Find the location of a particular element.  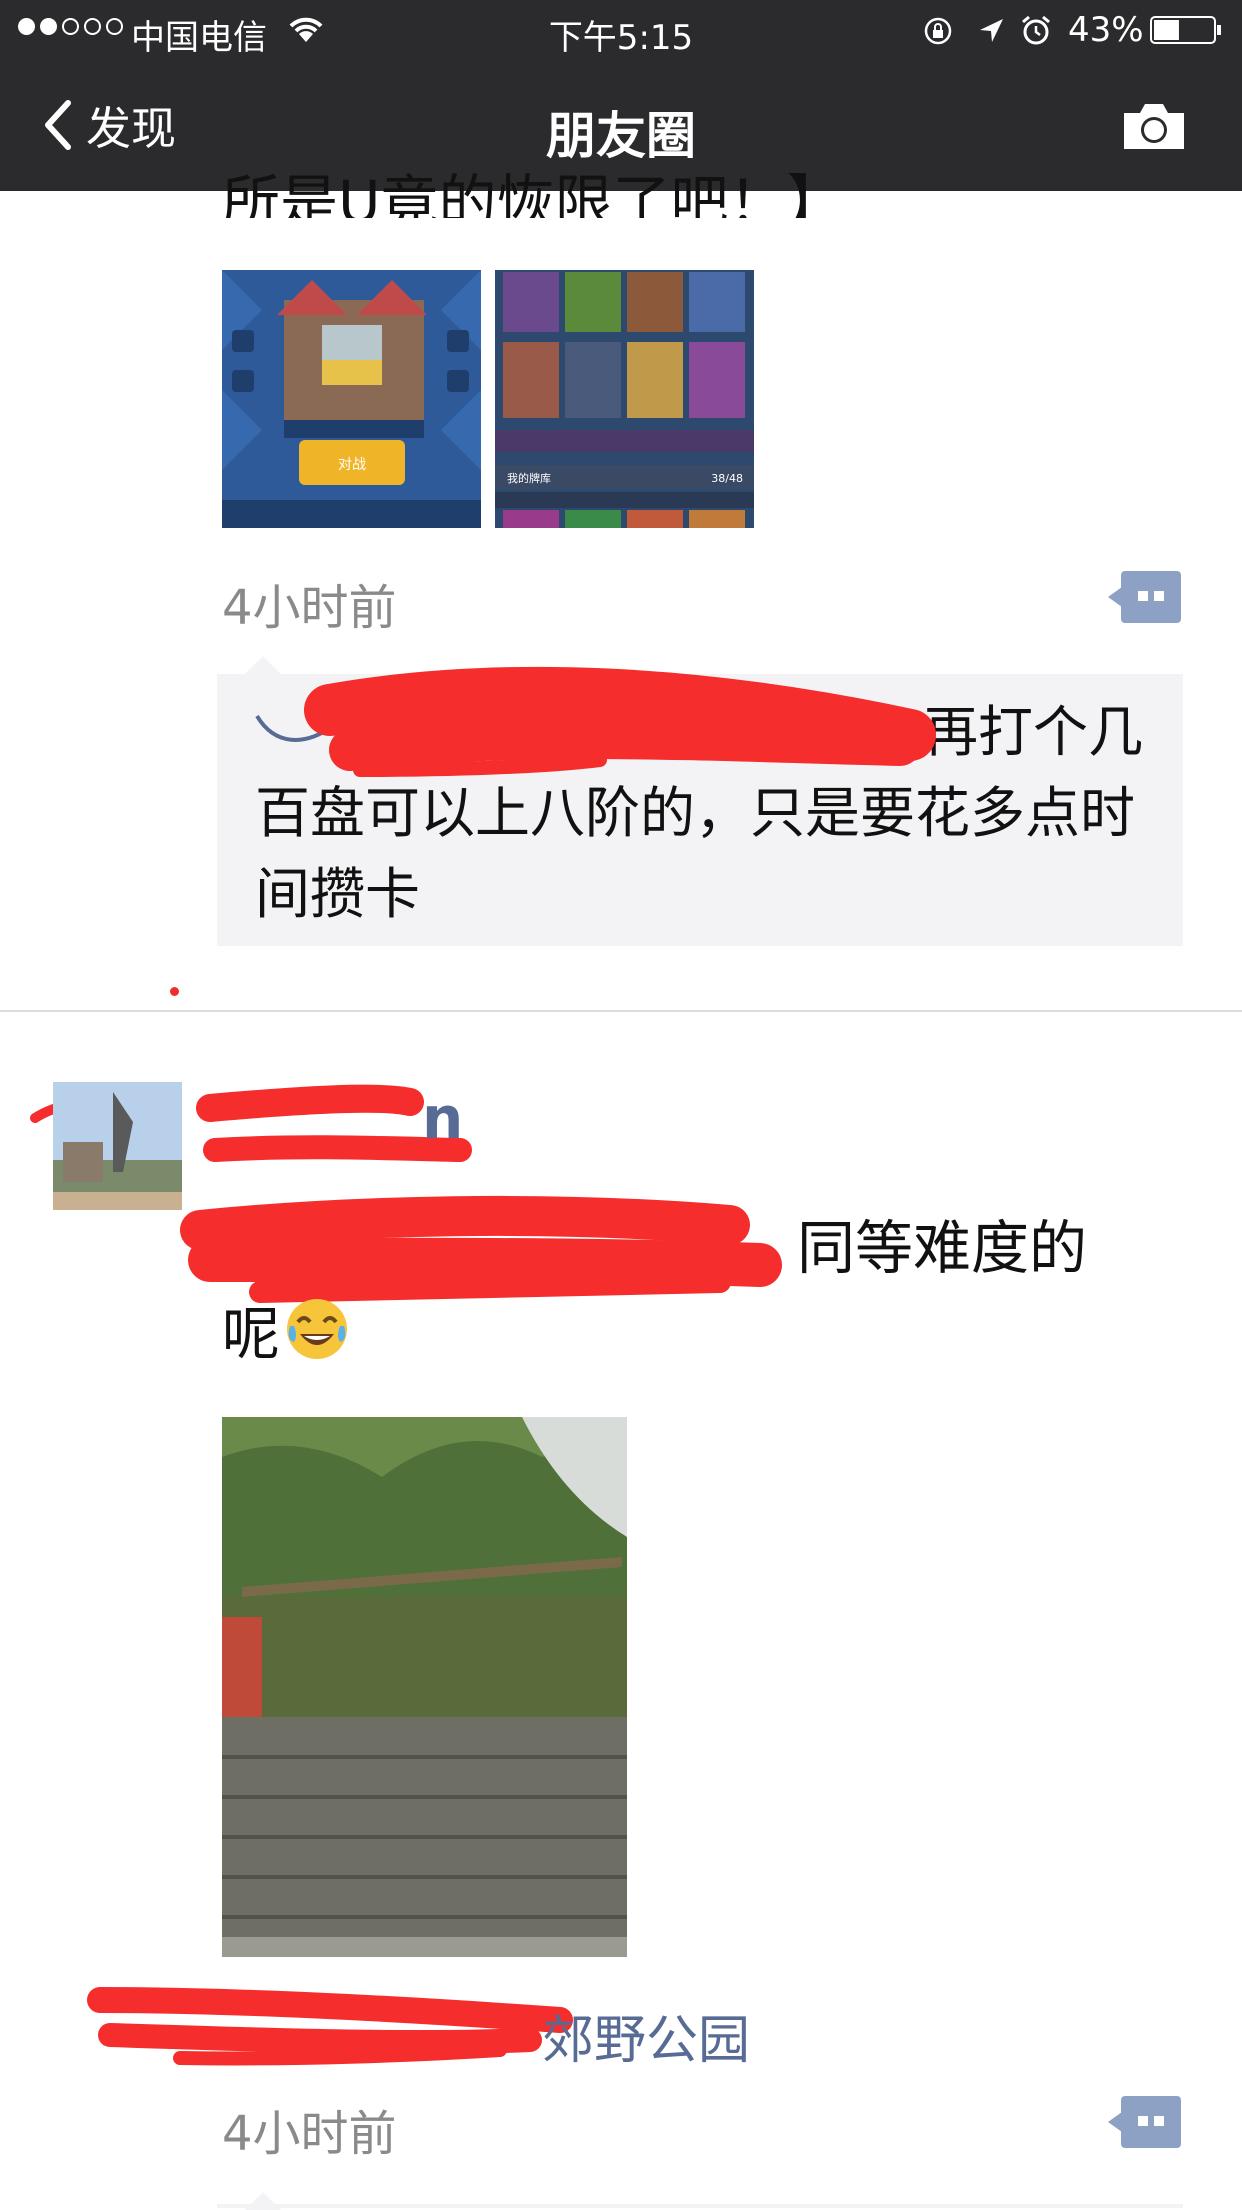

post-photo is located at coordinates (424, 1687).